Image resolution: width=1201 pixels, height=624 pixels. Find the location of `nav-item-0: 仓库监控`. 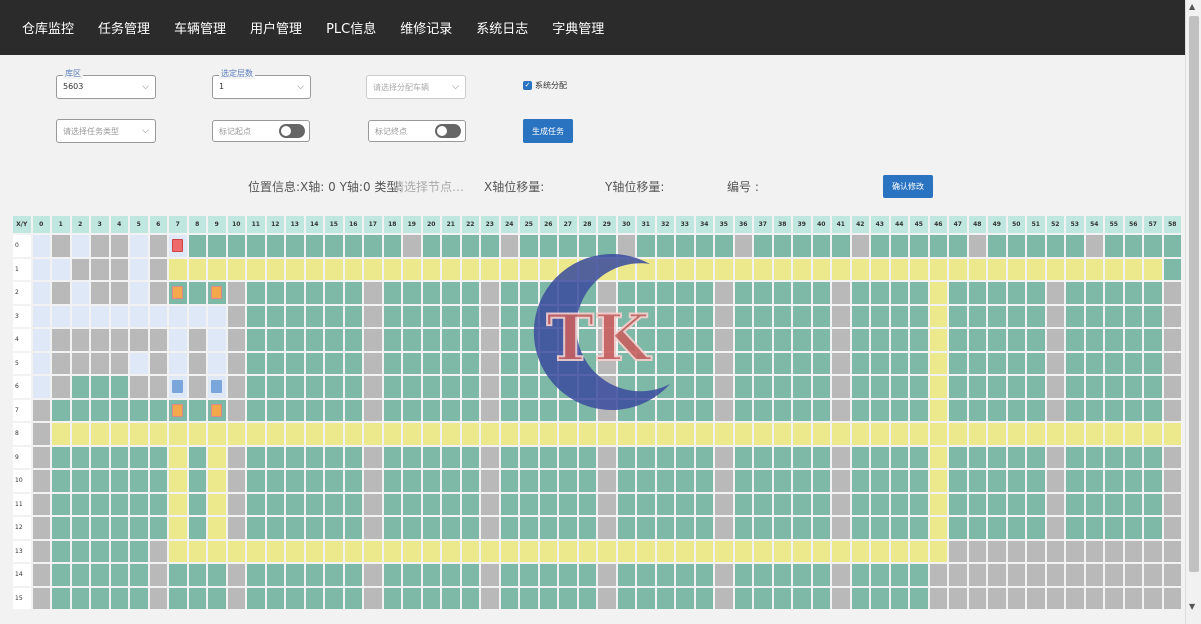

nav-item-0: 仓库监控 is located at coordinates (48, 27).